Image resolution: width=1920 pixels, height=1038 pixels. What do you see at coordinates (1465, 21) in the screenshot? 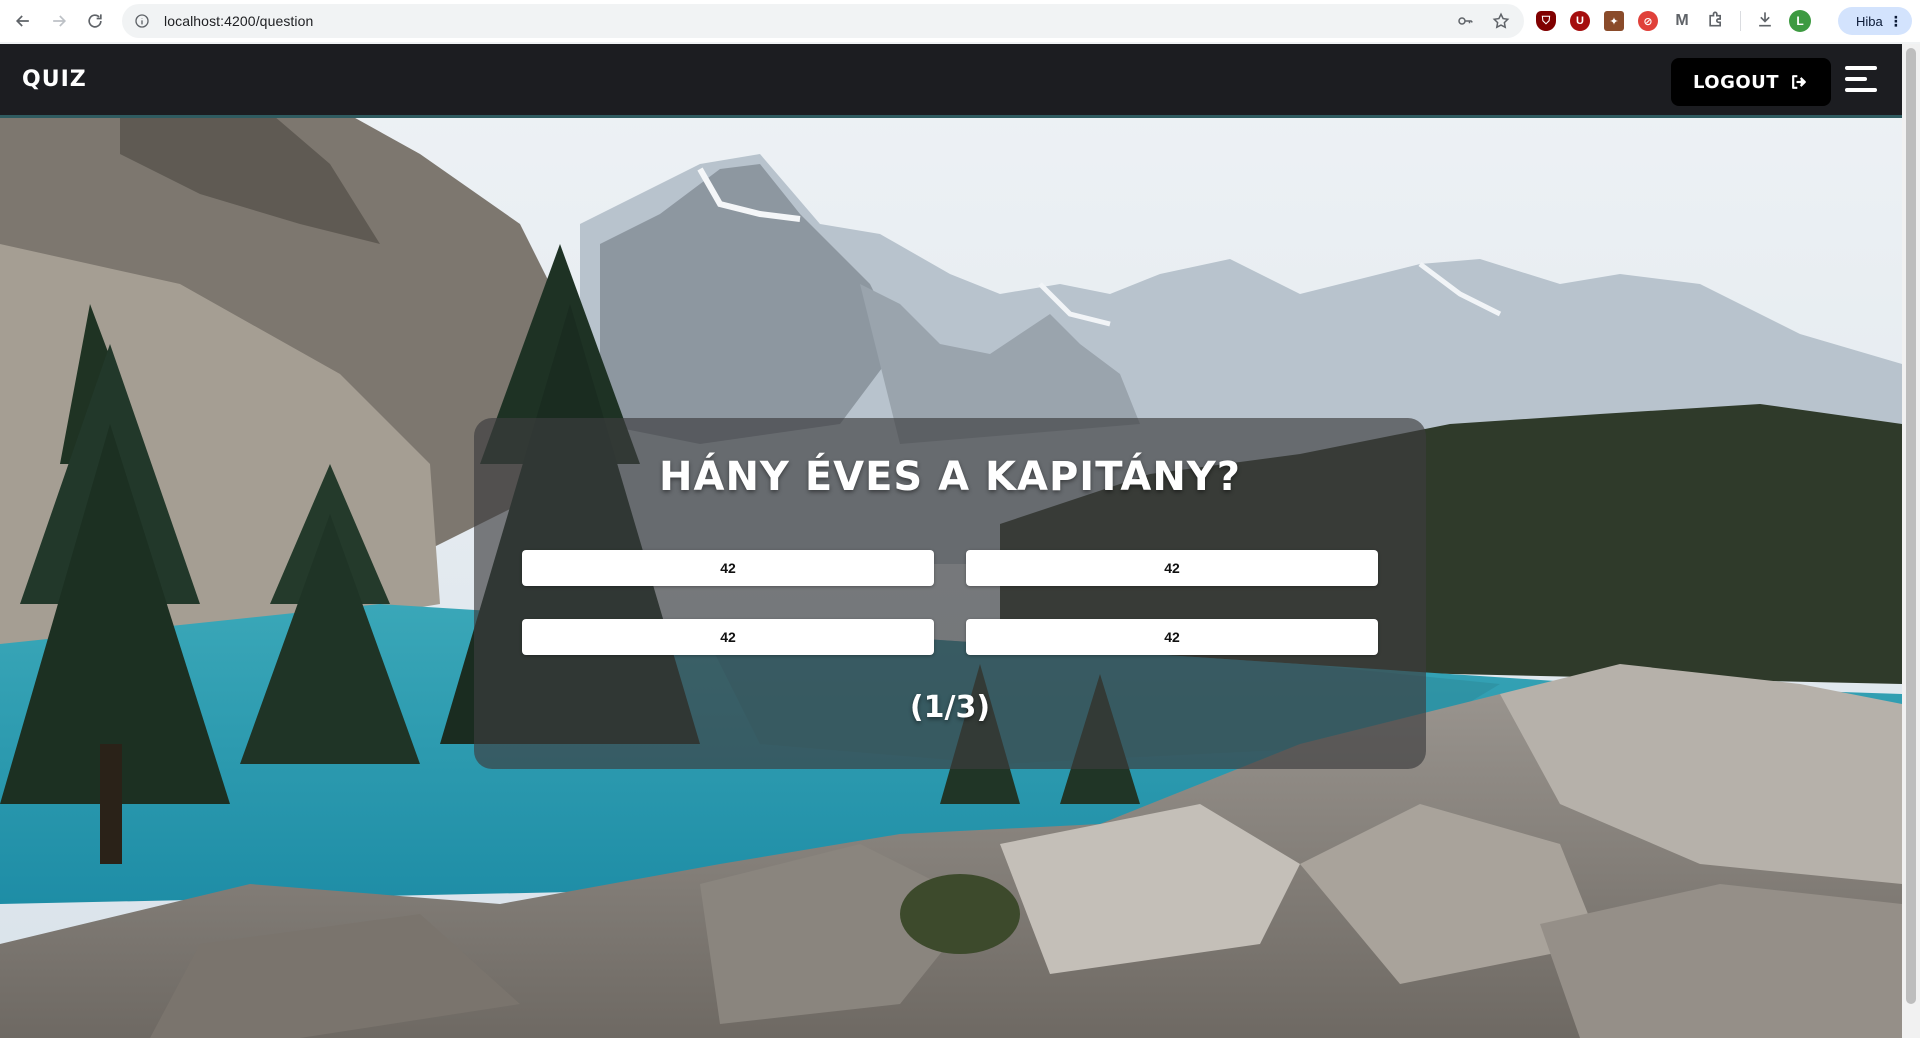
I see `password-key-icon` at bounding box center [1465, 21].